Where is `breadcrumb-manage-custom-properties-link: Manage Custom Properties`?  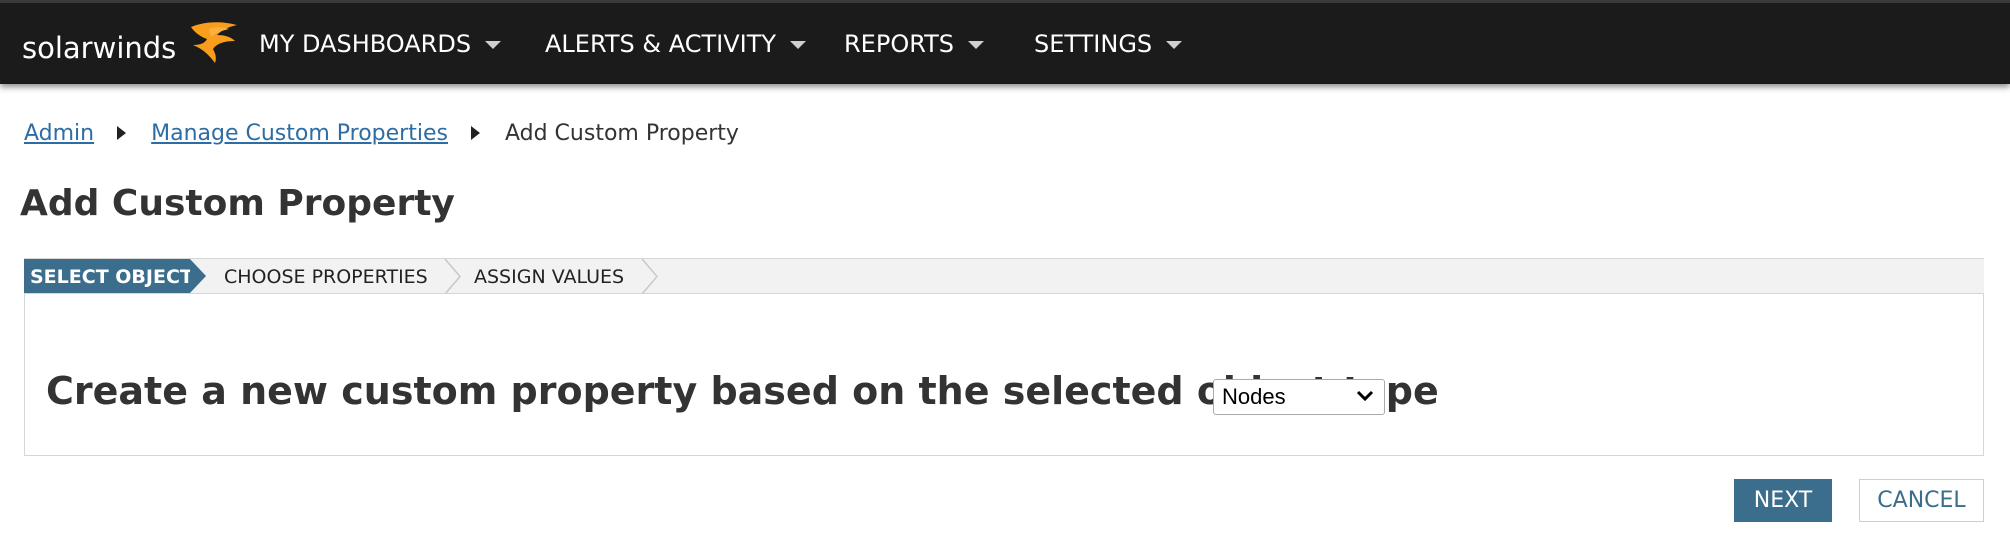 breadcrumb-manage-custom-properties-link: Manage Custom Properties is located at coordinates (299, 133).